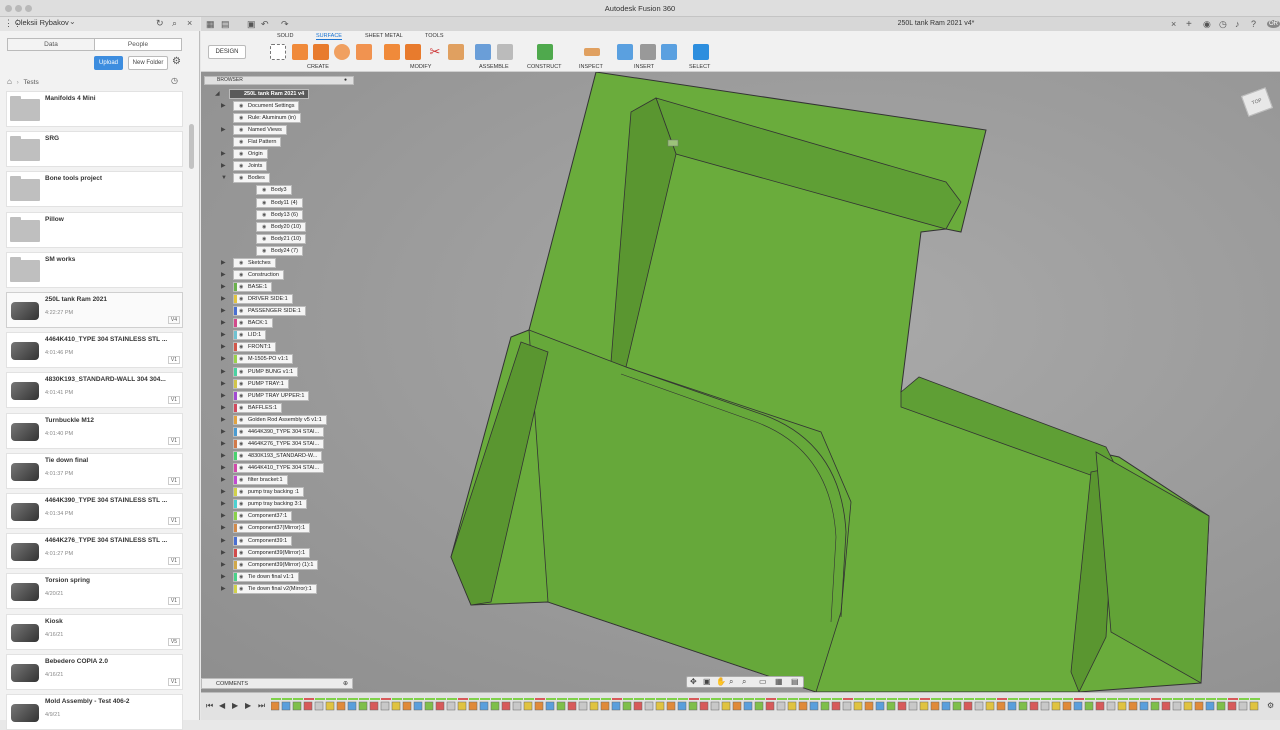  I want to click on browser-node: ▶ ◉ Golden Rod Assembly v5 v1:1, so click(274, 419).